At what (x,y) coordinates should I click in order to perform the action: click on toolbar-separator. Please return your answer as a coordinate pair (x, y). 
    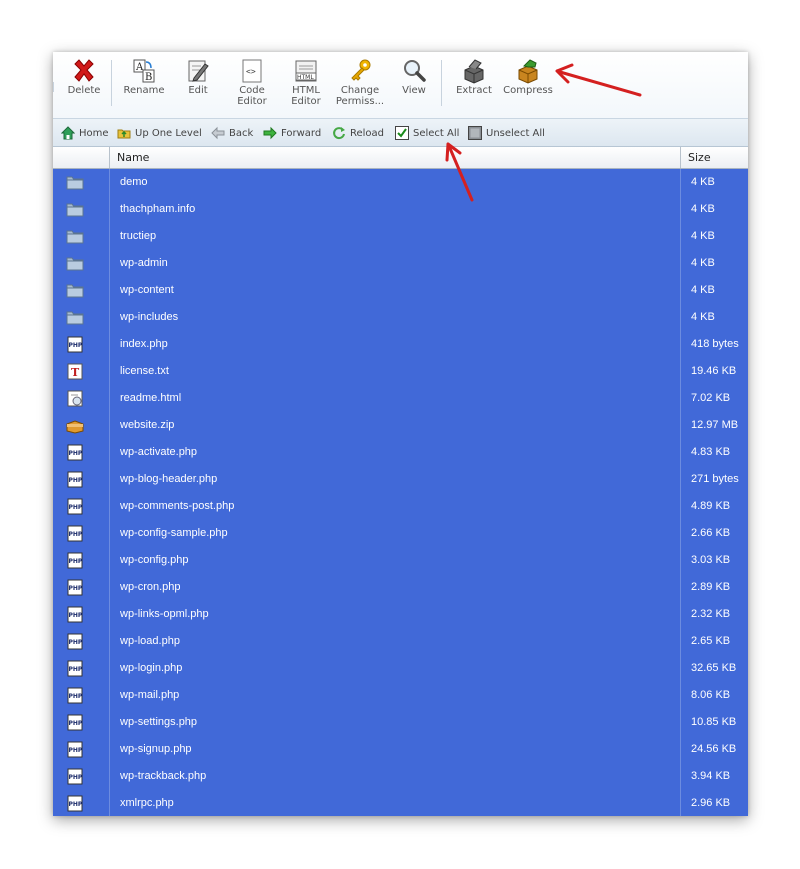
    Looking at the image, I should click on (441, 83).